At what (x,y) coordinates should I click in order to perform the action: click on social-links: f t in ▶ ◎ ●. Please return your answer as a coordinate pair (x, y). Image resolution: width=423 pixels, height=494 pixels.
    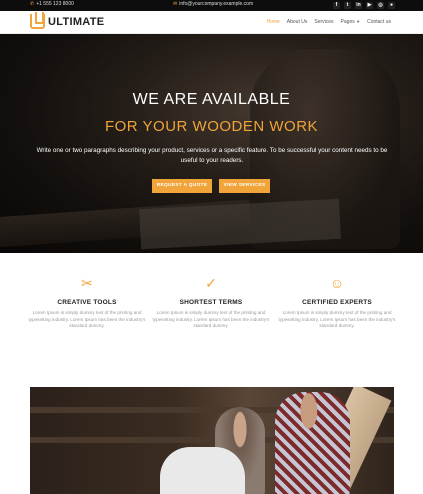
    Looking at the image, I should click on (364, 5).